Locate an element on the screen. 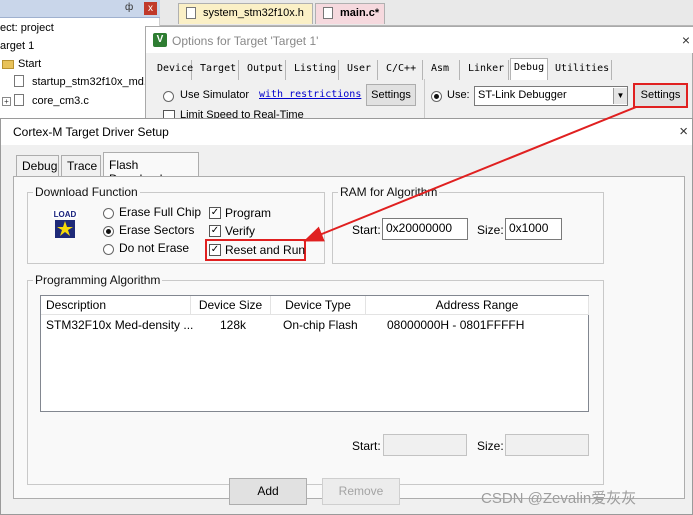 The height and width of the screenshot is (515, 693). annotation-arrow is located at coordinates (470, 174).